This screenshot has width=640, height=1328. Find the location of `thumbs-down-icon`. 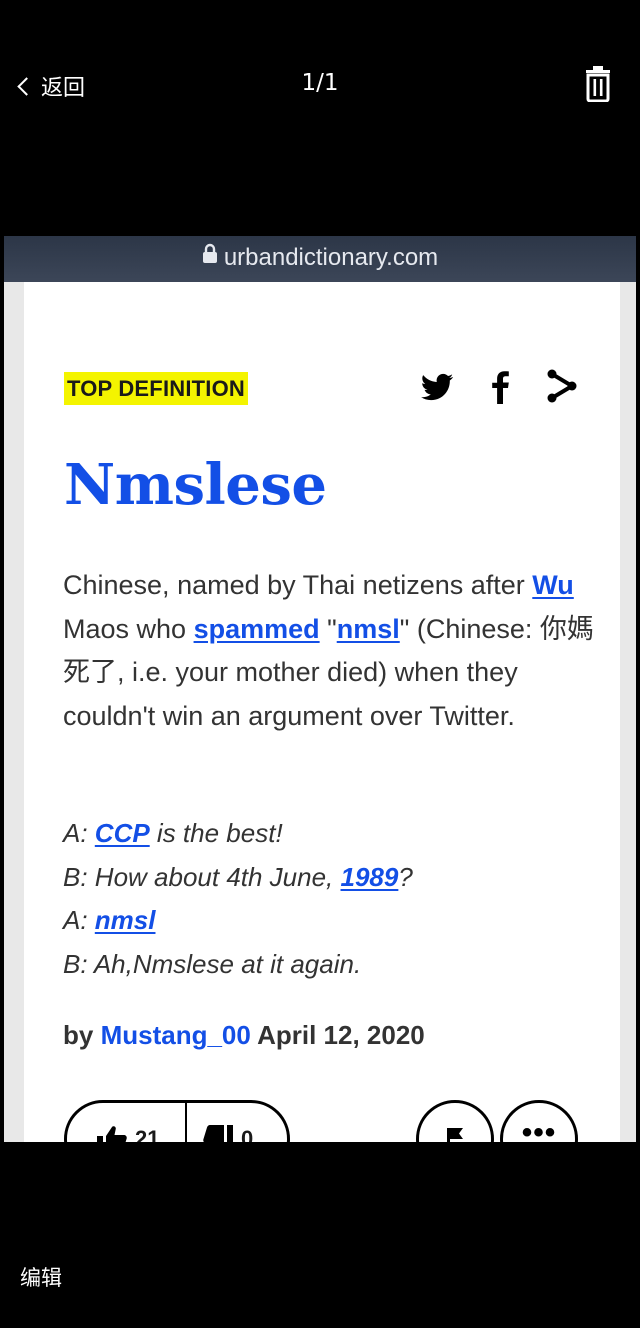

thumbs-down-icon is located at coordinates (218, 1133).